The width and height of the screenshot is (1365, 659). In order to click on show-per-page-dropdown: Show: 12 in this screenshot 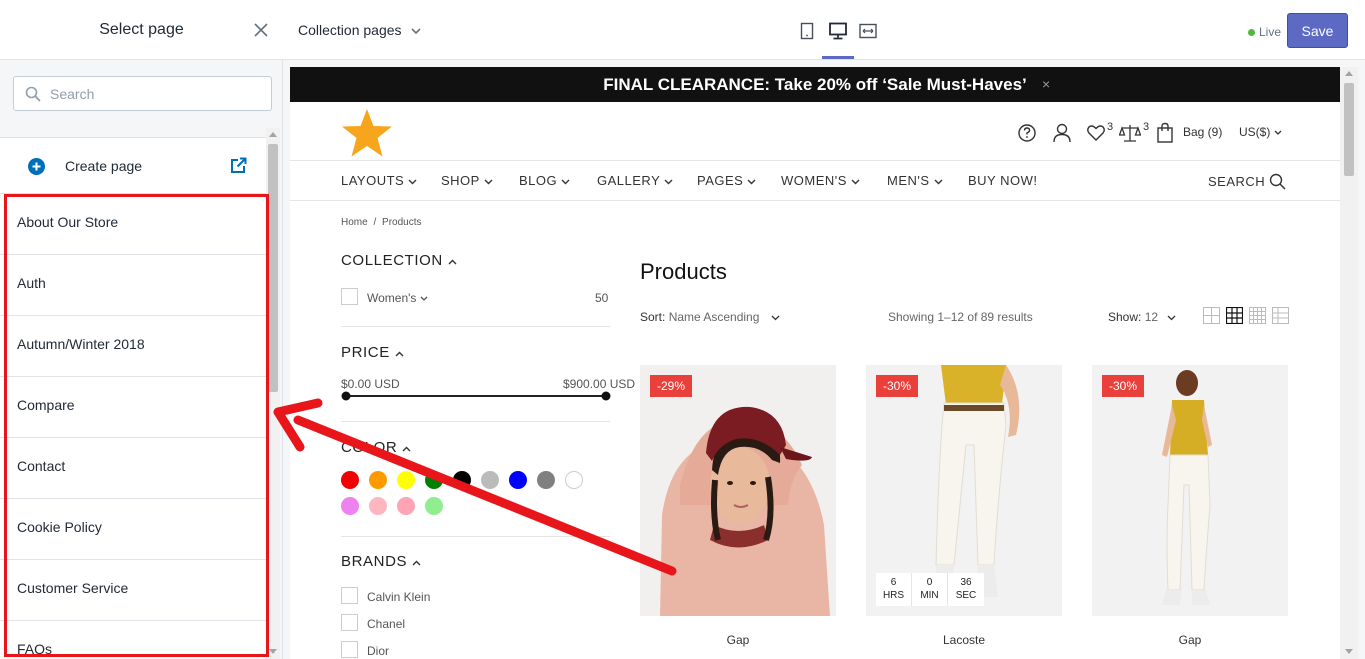, I will do `click(1142, 317)`.